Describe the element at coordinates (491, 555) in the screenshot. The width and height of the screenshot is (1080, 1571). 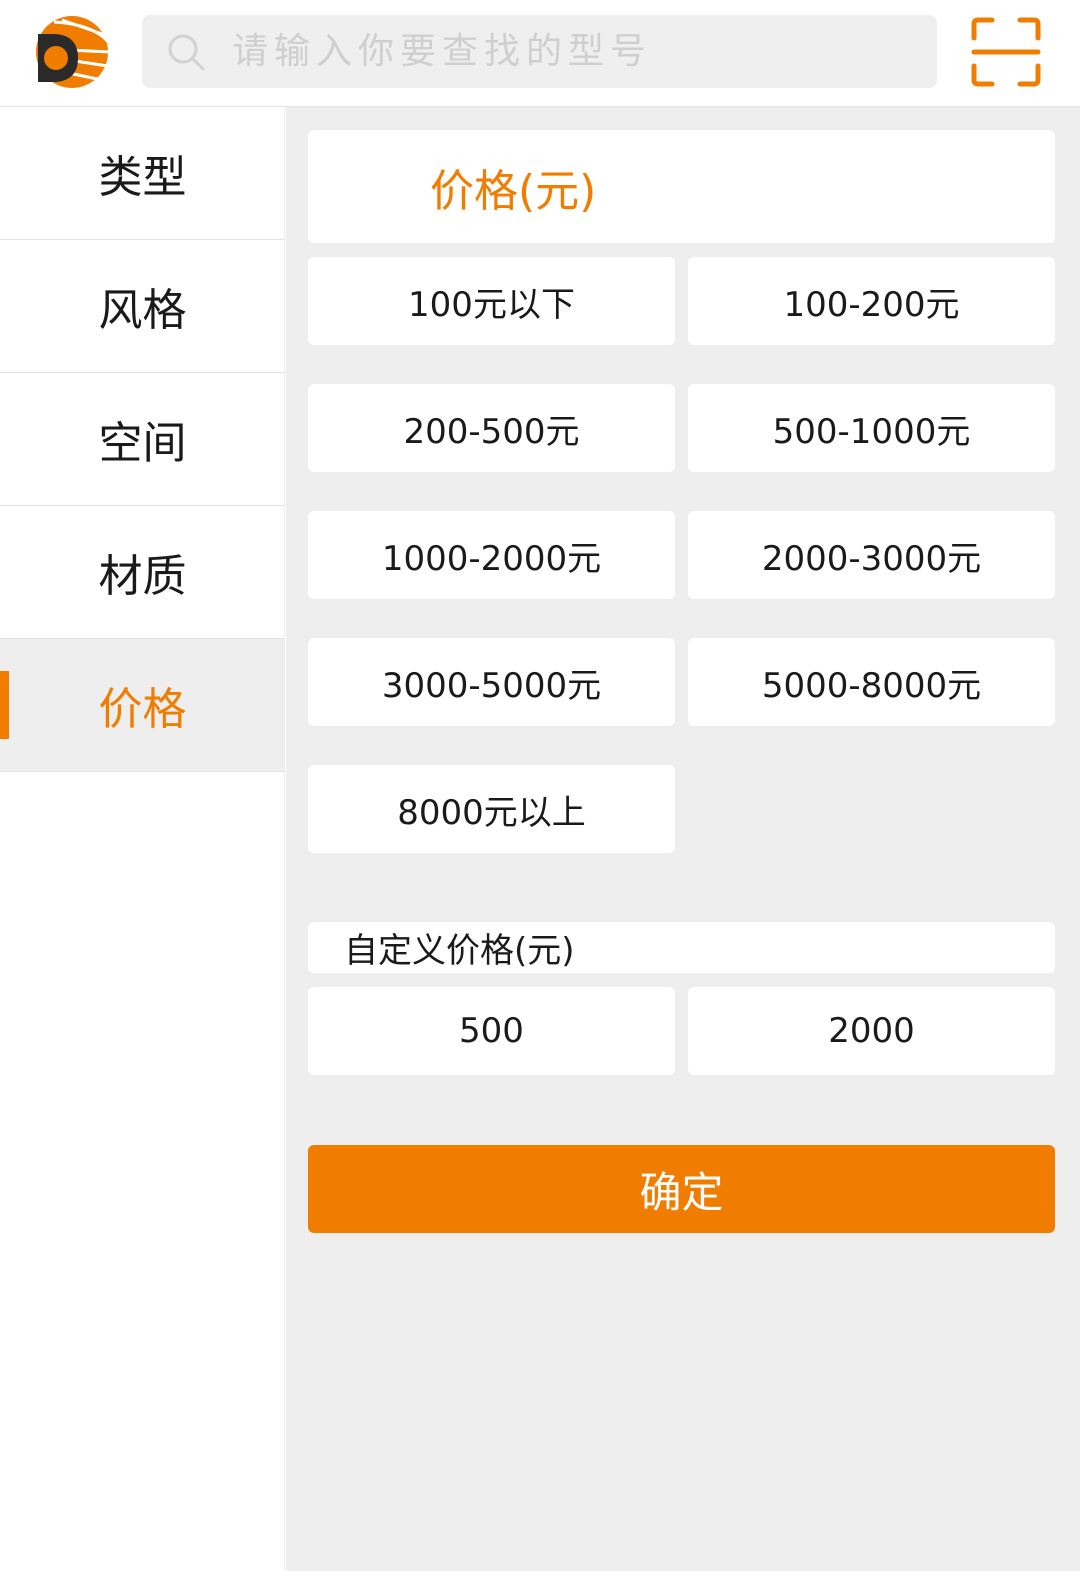
I see `price-option: 1000-2000元` at that location.